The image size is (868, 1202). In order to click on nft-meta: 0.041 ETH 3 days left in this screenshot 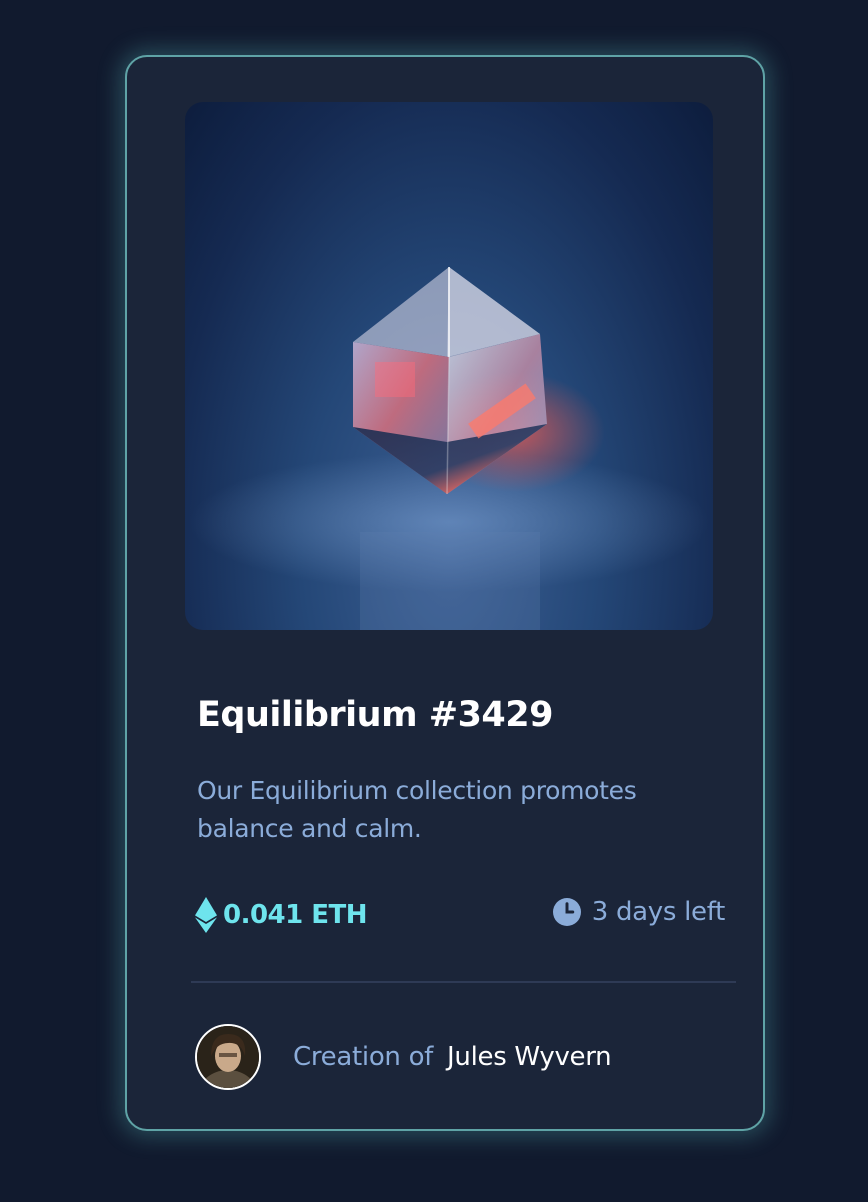, I will do `click(460, 917)`.